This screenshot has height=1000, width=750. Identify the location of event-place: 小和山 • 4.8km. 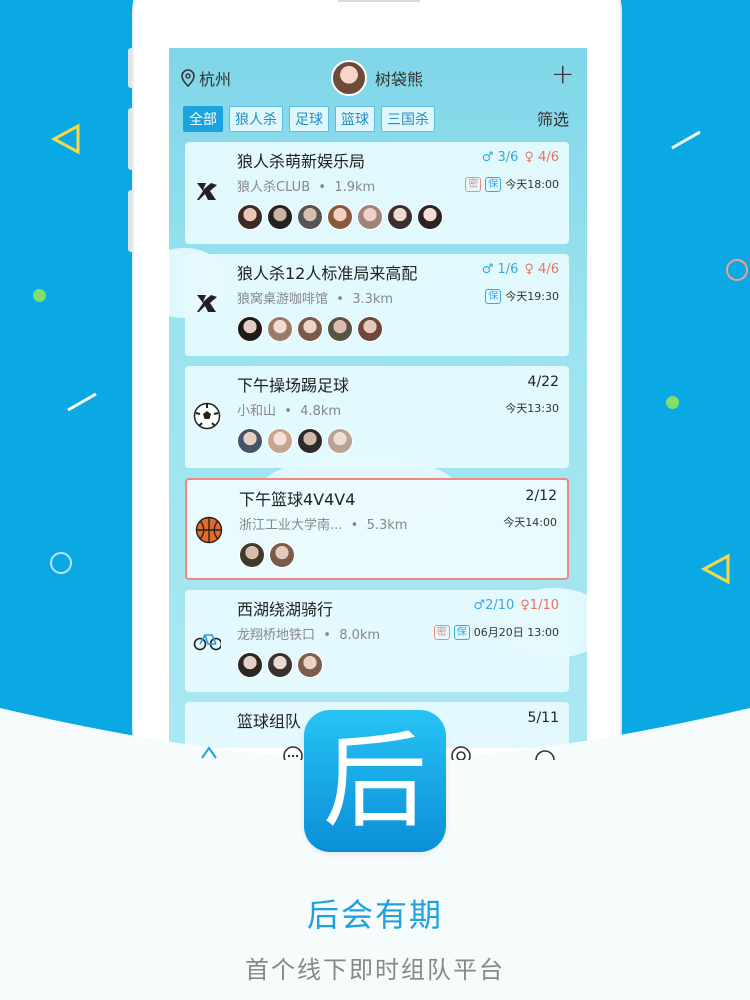
(289, 411).